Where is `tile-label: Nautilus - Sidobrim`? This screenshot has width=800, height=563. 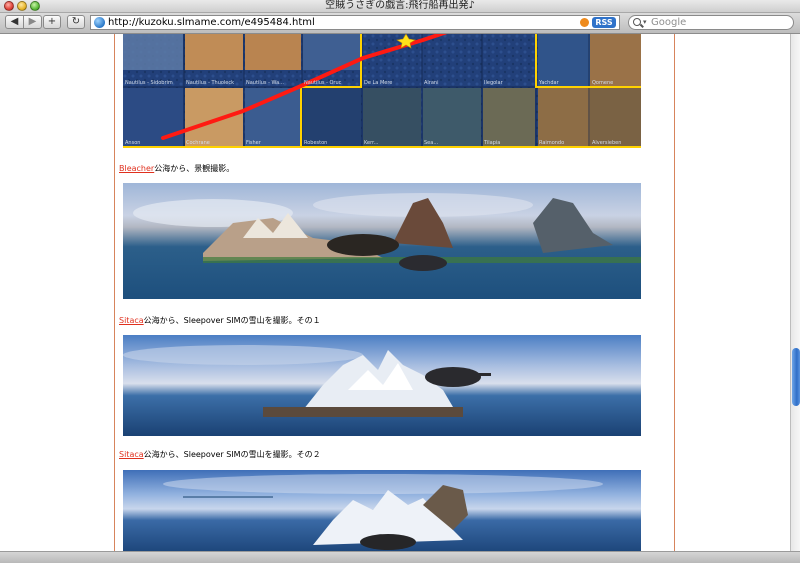 tile-label: Nautilus - Sidobrim is located at coordinates (149, 83).